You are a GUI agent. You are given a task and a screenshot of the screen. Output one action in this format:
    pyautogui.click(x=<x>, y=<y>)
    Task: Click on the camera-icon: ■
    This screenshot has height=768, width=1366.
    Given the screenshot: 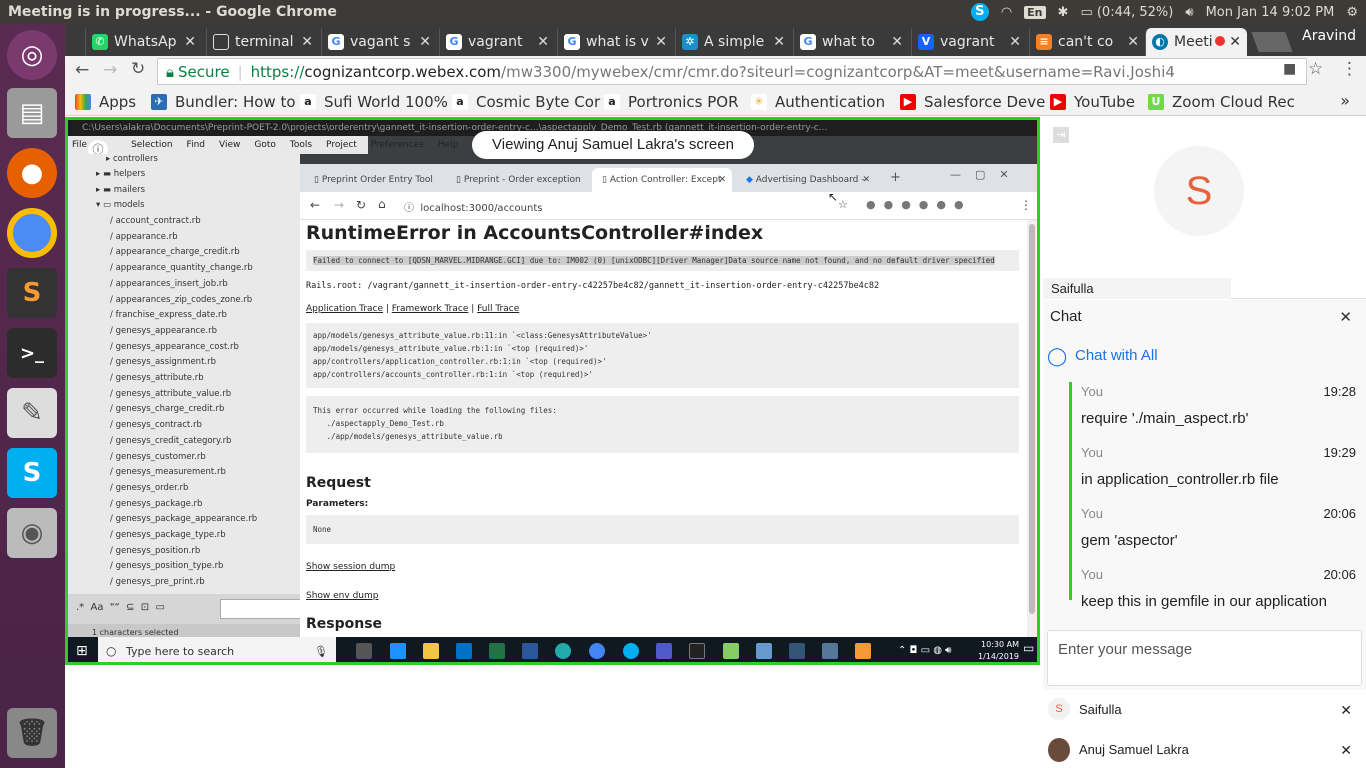 What is the action you would take?
    pyautogui.click(x=1289, y=69)
    